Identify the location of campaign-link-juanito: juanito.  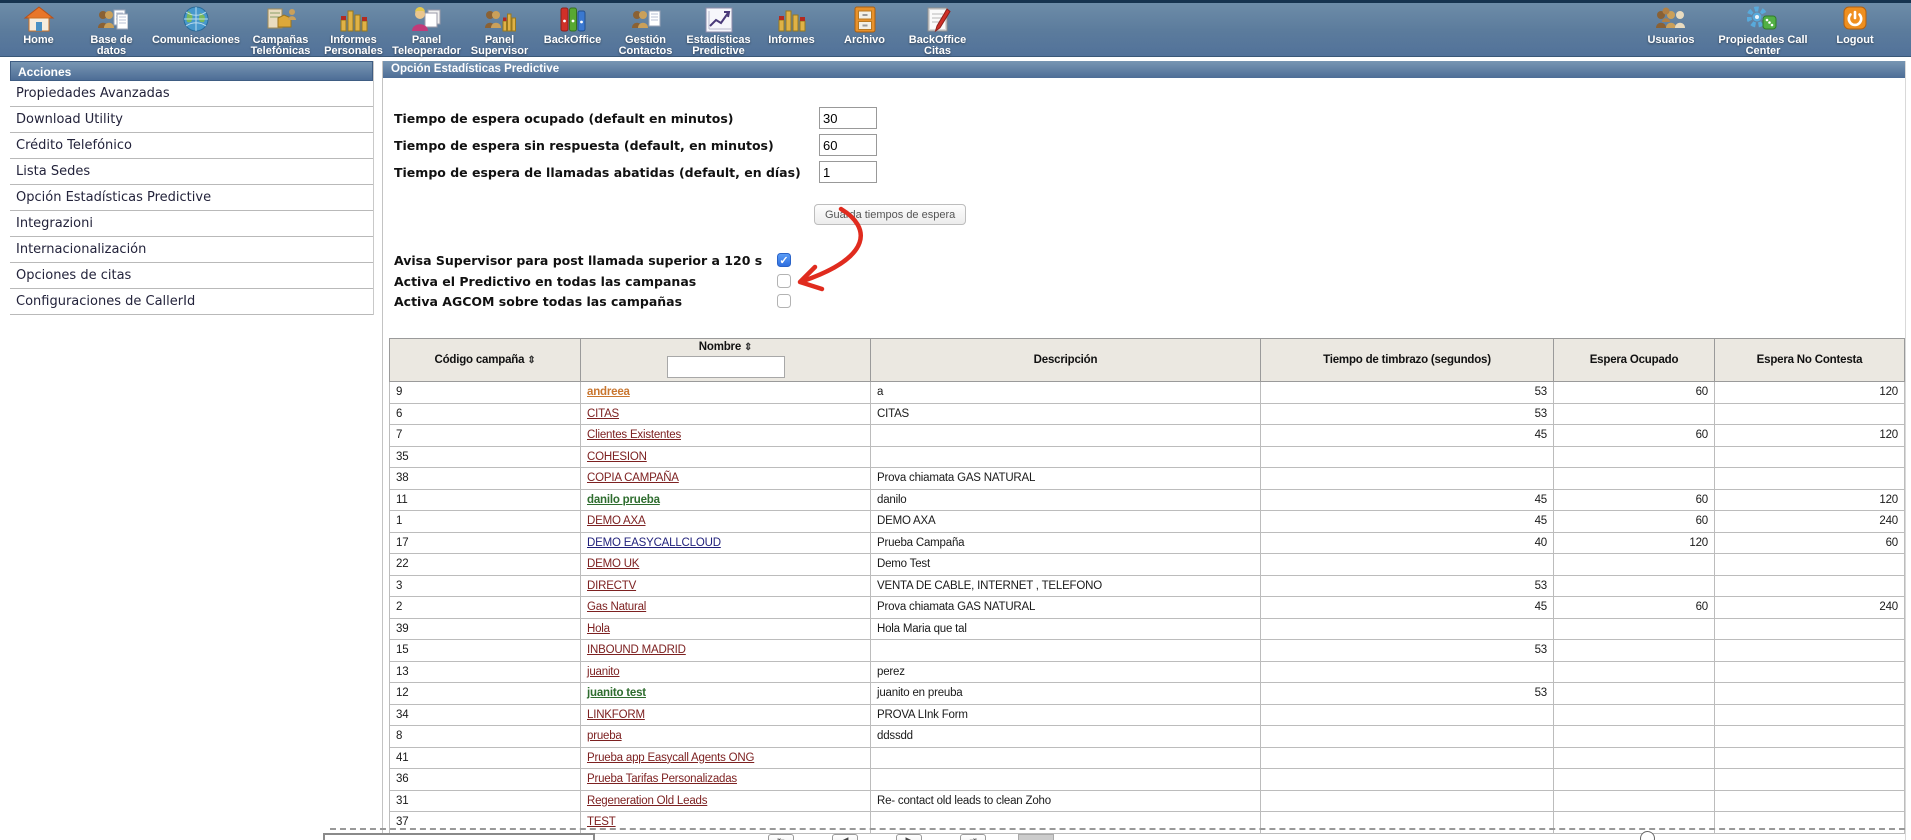
(603, 672).